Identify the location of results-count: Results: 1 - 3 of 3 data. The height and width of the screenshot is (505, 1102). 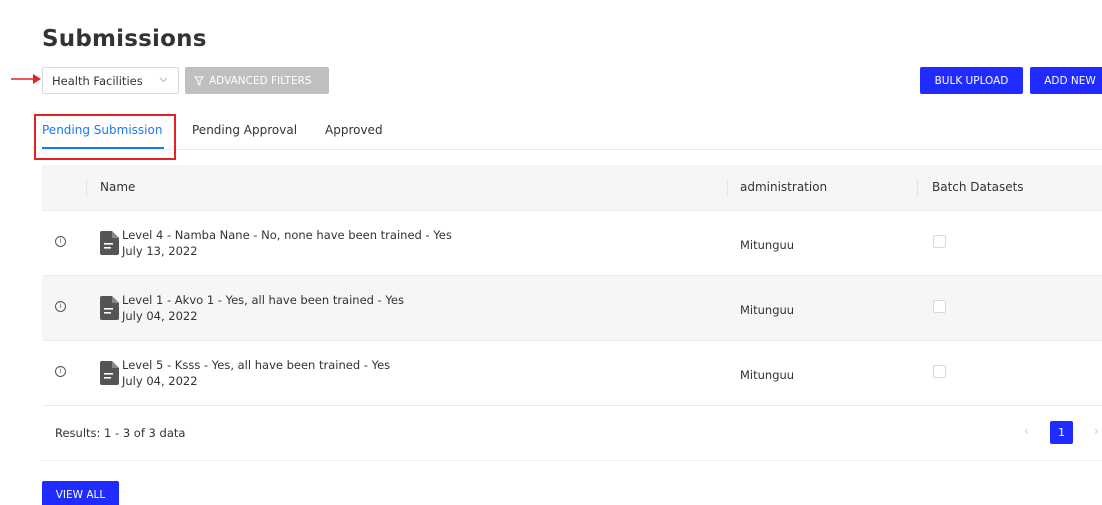
(120, 433).